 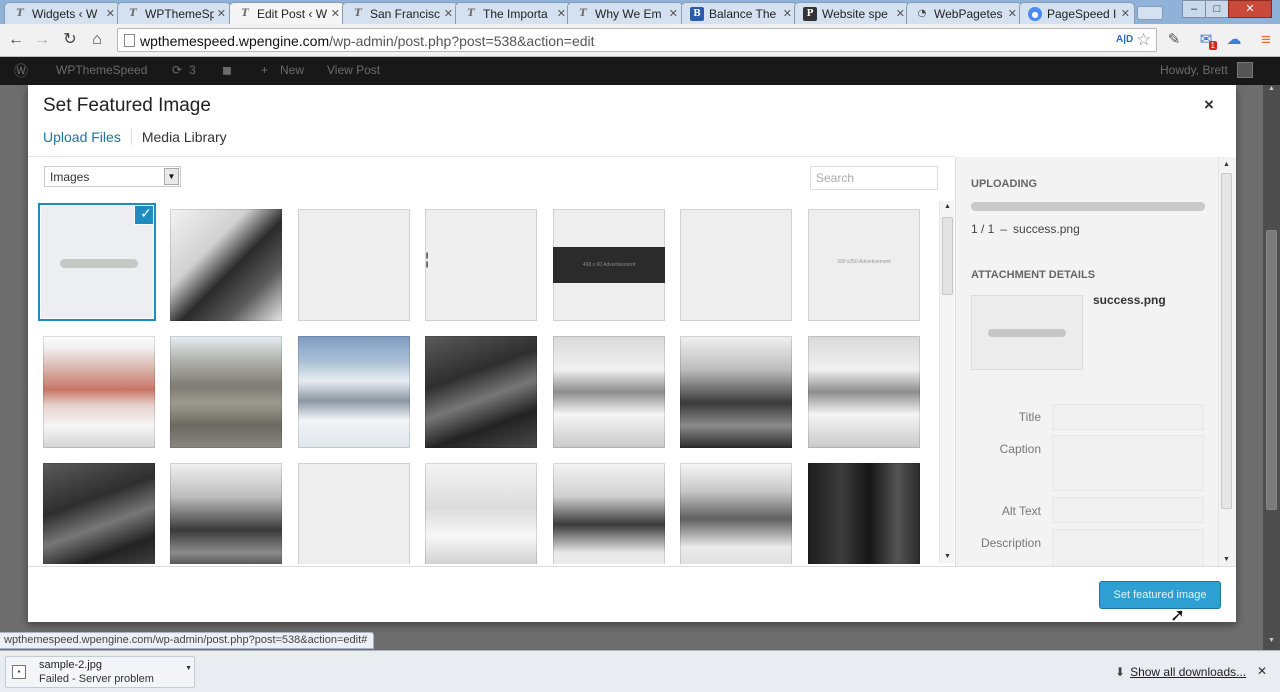 What do you see at coordinates (852, 13) in the screenshot?
I see `browser-tab: P Website spe ✕` at bounding box center [852, 13].